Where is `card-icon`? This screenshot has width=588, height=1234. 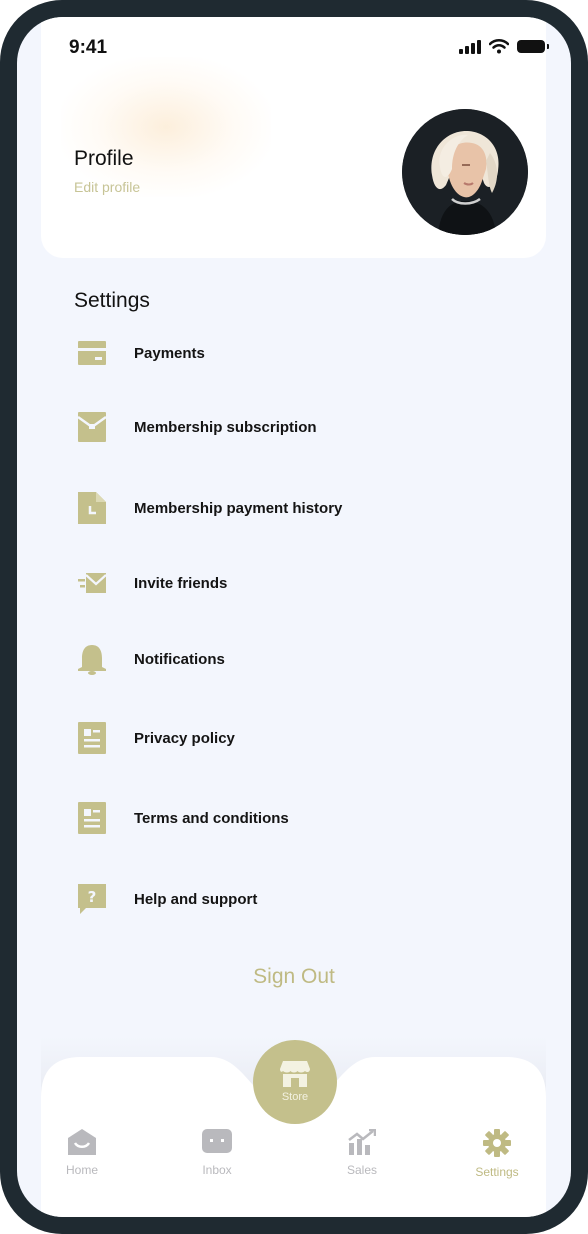 card-icon is located at coordinates (92, 353).